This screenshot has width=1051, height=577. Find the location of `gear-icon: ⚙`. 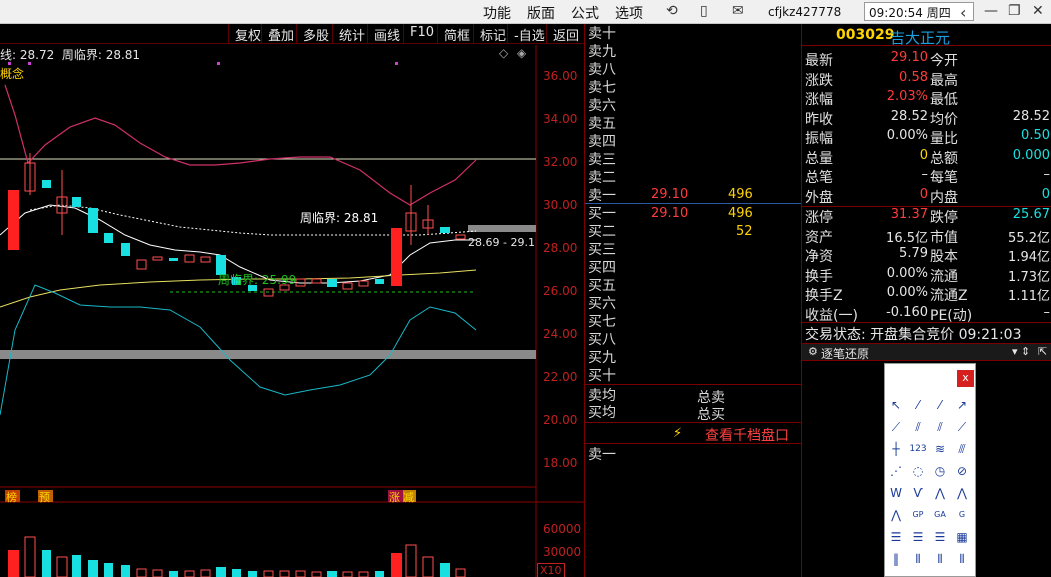

gear-icon: ⚙ is located at coordinates (813, 351).